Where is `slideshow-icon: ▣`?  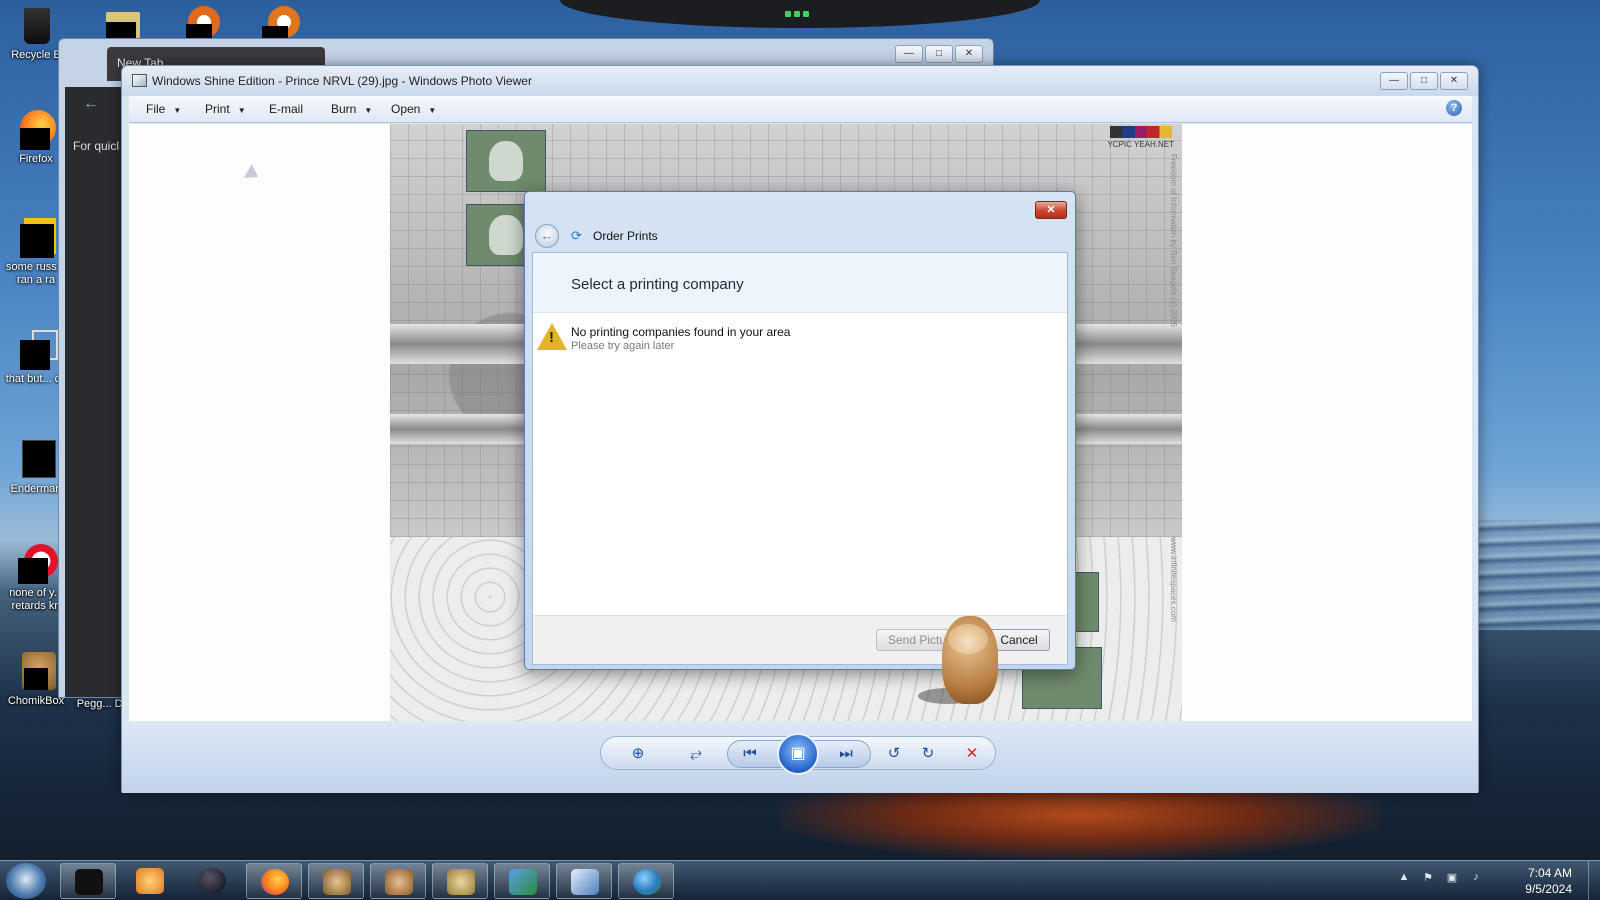
slideshow-icon: ▣ is located at coordinates (798, 754).